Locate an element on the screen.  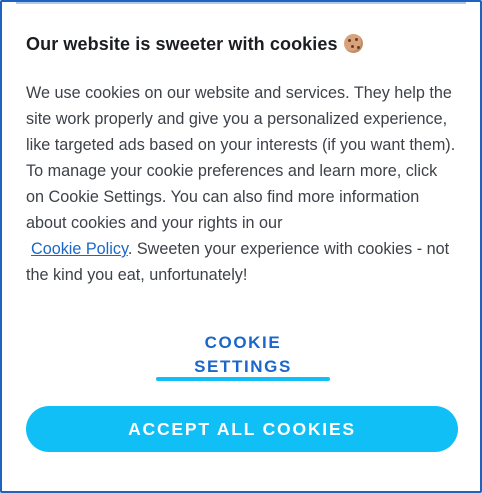
cookie-settings-label-line2: SETTINGS is located at coordinates (243, 366).